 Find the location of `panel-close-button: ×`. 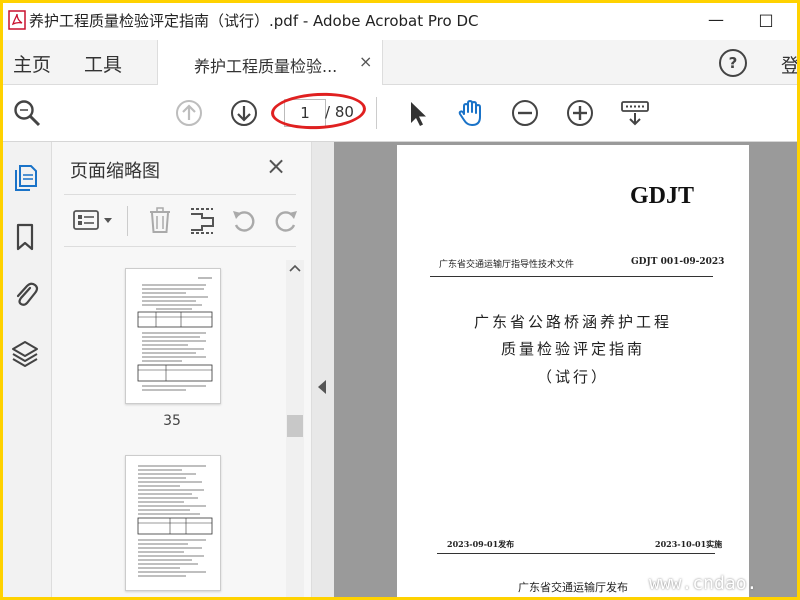

panel-close-button: × is located at coordinates (276, 166).